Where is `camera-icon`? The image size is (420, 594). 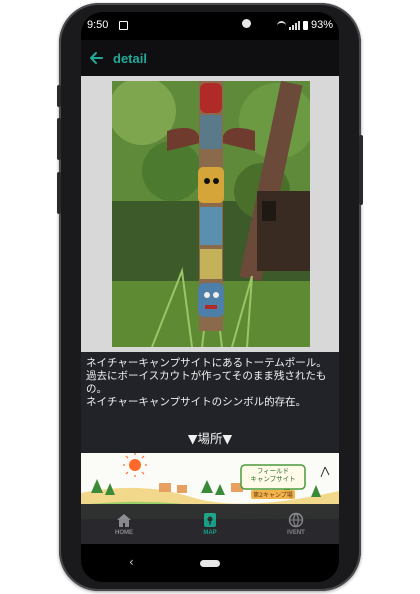
camera-icon is located at coordinates (246, 23).